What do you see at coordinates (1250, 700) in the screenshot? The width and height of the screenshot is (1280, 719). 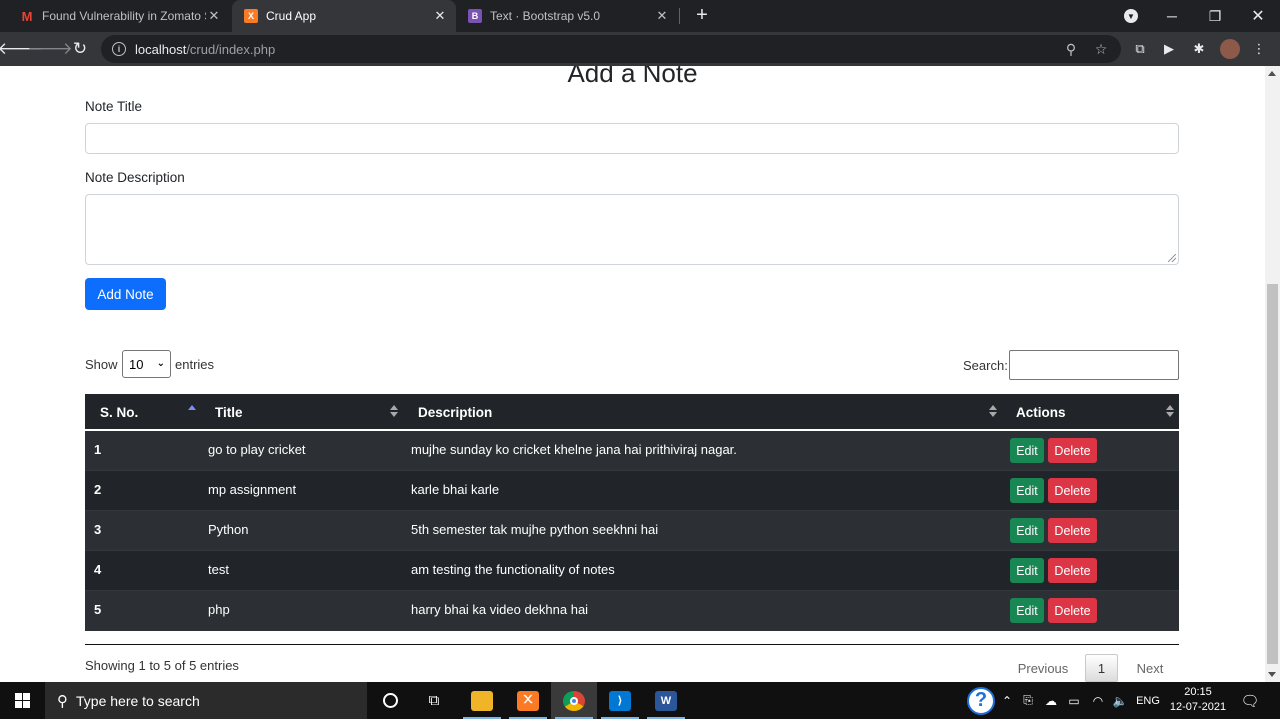 I see `notification-center-icon: 🗨` at bounding box center [1250, 700].